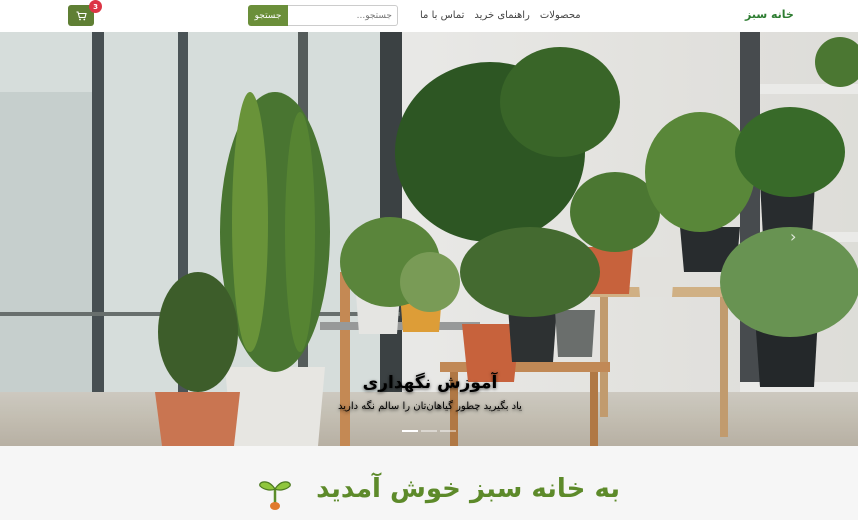  Describe the element at coordinates (275, 495) in the screenshot. I see `sprout-icon` at that location.